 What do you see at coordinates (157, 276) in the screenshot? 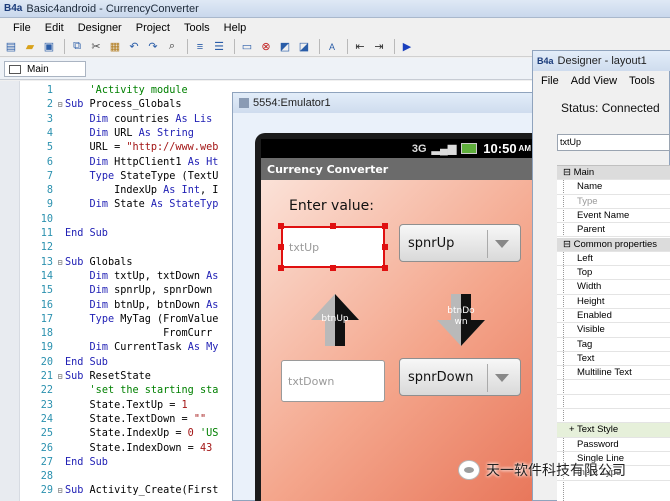
I see `code-token: txtUp, txtDown` at bounding box center [157, 276].